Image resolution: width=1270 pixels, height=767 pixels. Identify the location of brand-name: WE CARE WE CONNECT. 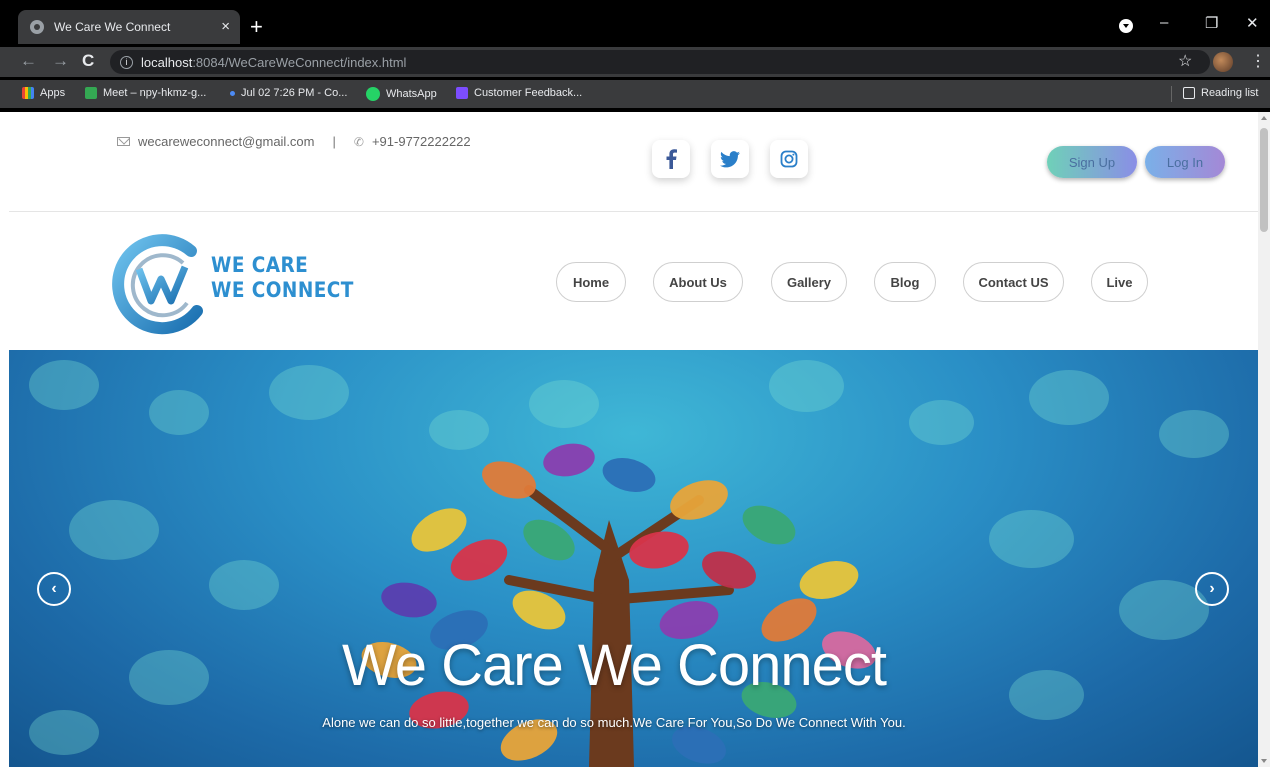
(282, 278).